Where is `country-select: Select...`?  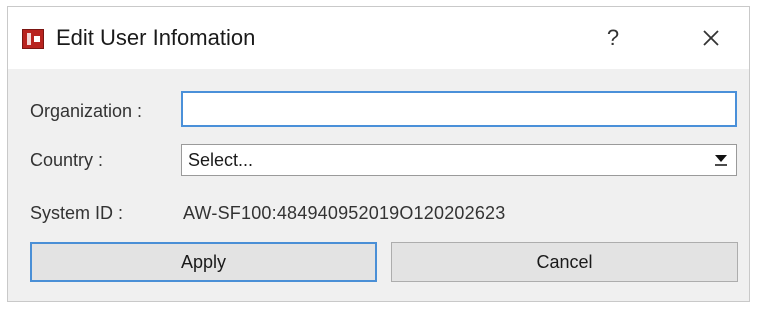 country-select: Select... is located at coordinates (459, 160).